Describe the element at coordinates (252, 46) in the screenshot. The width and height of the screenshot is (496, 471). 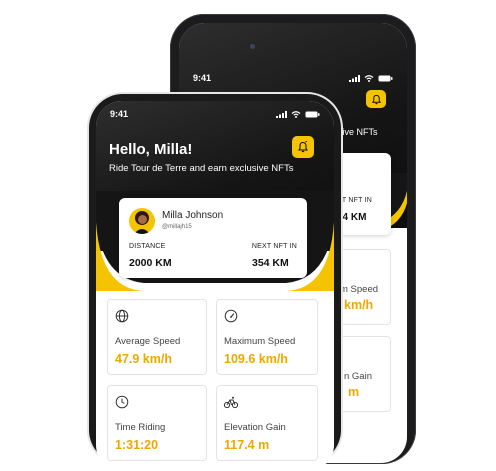
I see `back-camera` at that location.